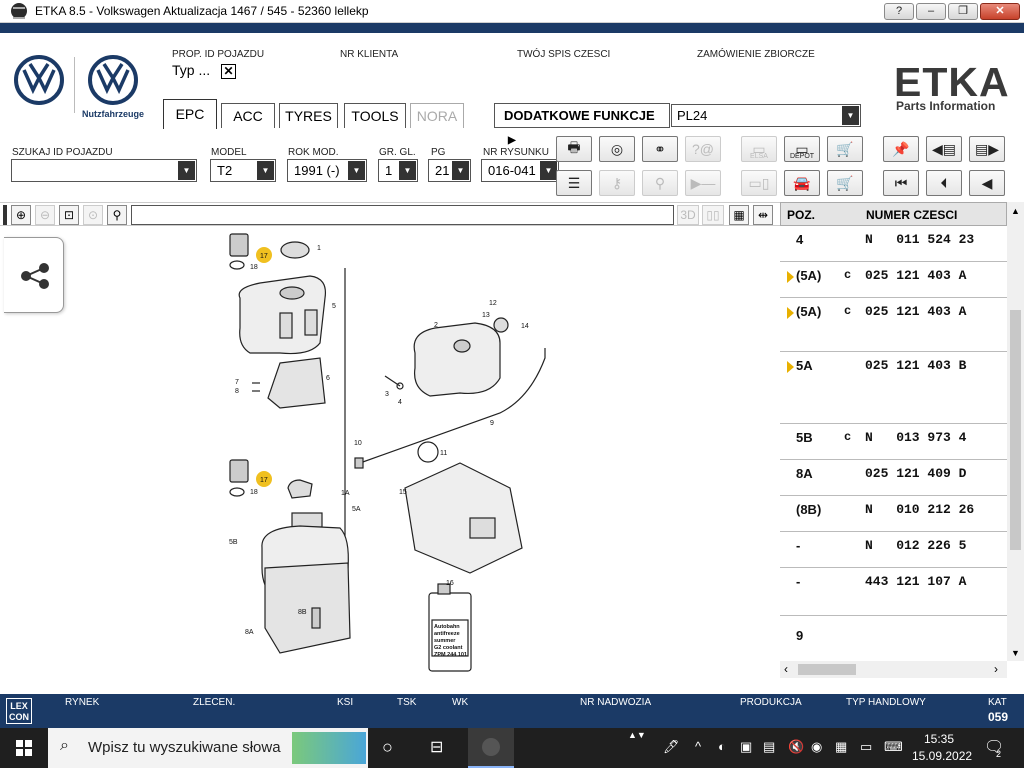 The height and width of the screenshot is (768, 1024). Describe the element at coordinates (327, 170) in the screenshot. I see `rok-select: 1991 (-) ▼` at that location.